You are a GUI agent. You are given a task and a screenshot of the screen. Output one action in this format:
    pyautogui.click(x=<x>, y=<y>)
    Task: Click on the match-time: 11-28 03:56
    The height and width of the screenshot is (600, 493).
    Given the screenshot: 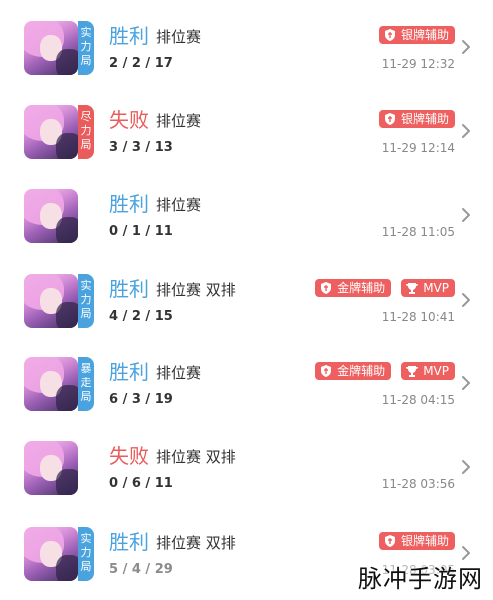 What is the action you would take?
    pyautogui.click(x=418, y=484)
    